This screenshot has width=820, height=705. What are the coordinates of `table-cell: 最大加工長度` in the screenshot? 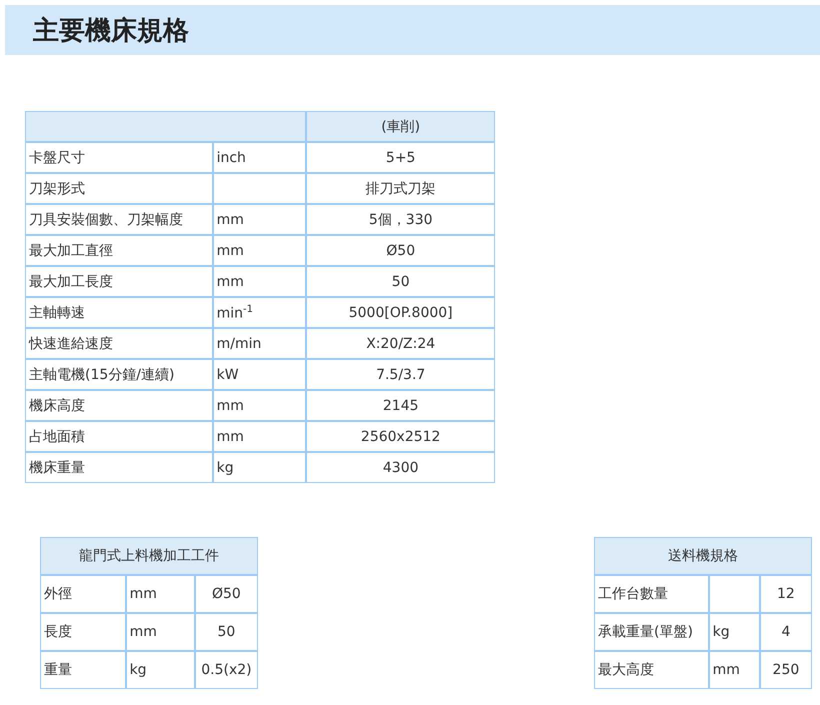 It's located at (119, 281).